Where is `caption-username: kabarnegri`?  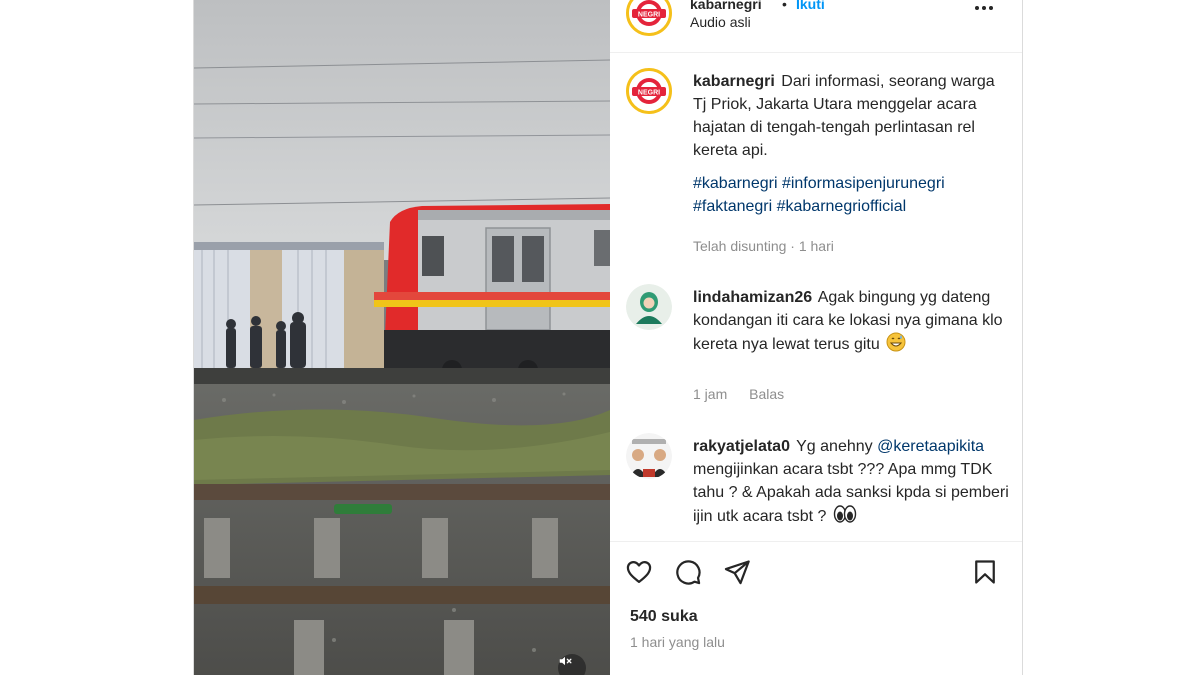 caption-username: kabarnegri is located at coordinates (734, 81).